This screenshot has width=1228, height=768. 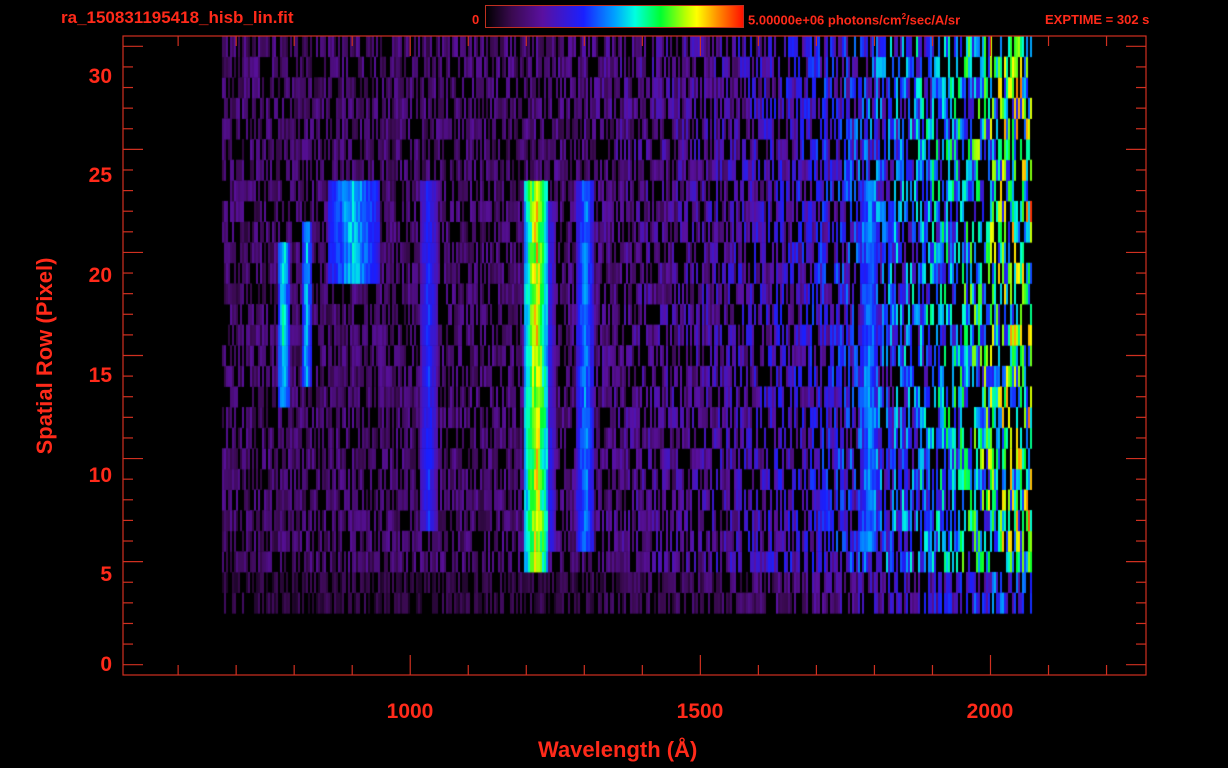 What do you see at coordinates (990, 711) in the screenshot?
I see `x-tick-label: 2000` at bounding box center [990, 711].